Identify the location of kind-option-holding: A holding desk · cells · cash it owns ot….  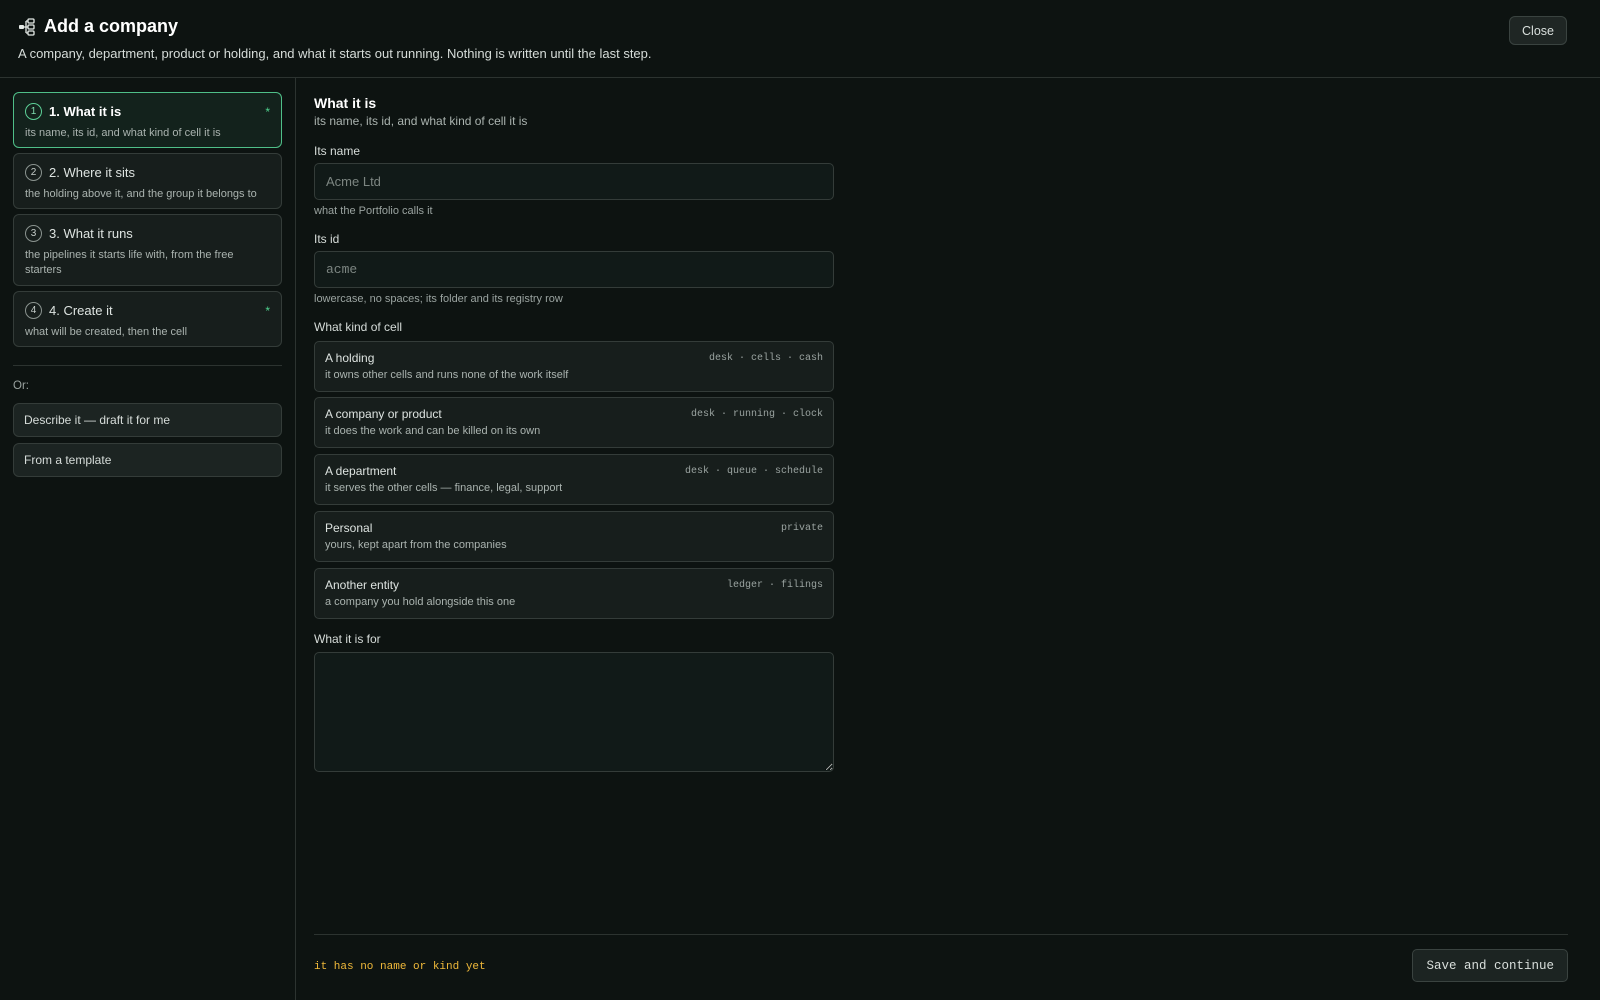
(574, 366).